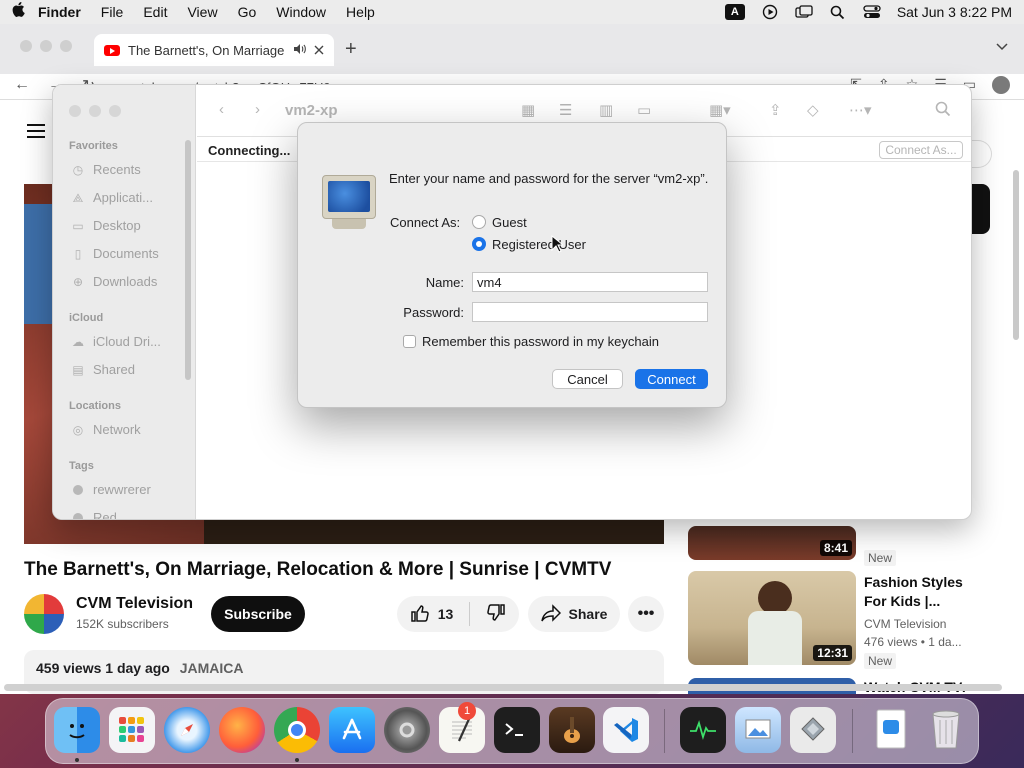 The image size is (1024, 768). Describe the element at coordinates (804, 12) in the screenshot. I see `screen-mirroring-icon` at that location.